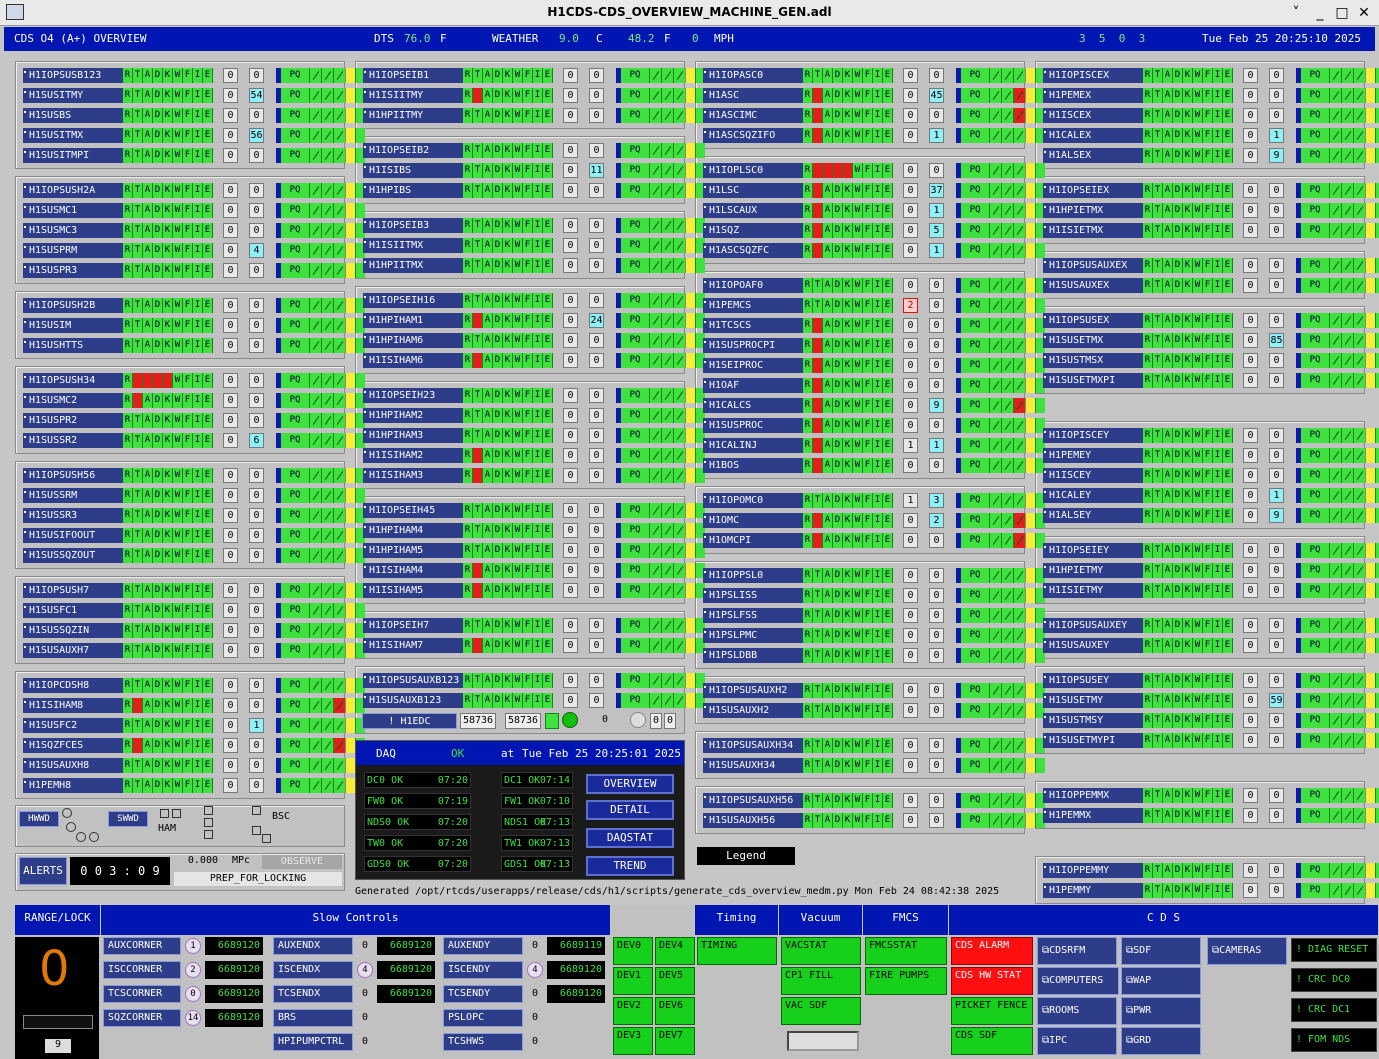 The height and width of the screenshot is (1059, 1379). Describe the element at coordinates (413, 435) in the screenshot. I see `model-name-button: H1HPIHAM3` at that location.